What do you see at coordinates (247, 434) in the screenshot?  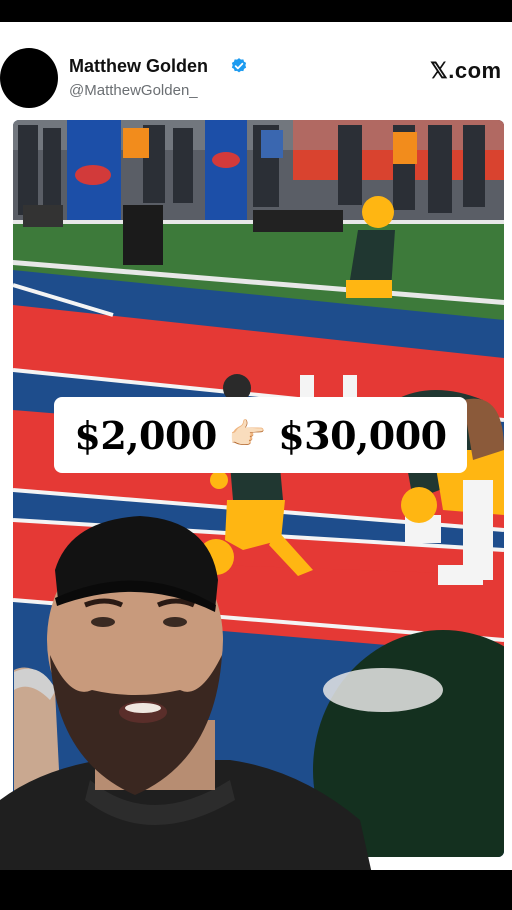 I see `pointing-right-hand-icon: 👉🏻` at bounding box center [247, 434].